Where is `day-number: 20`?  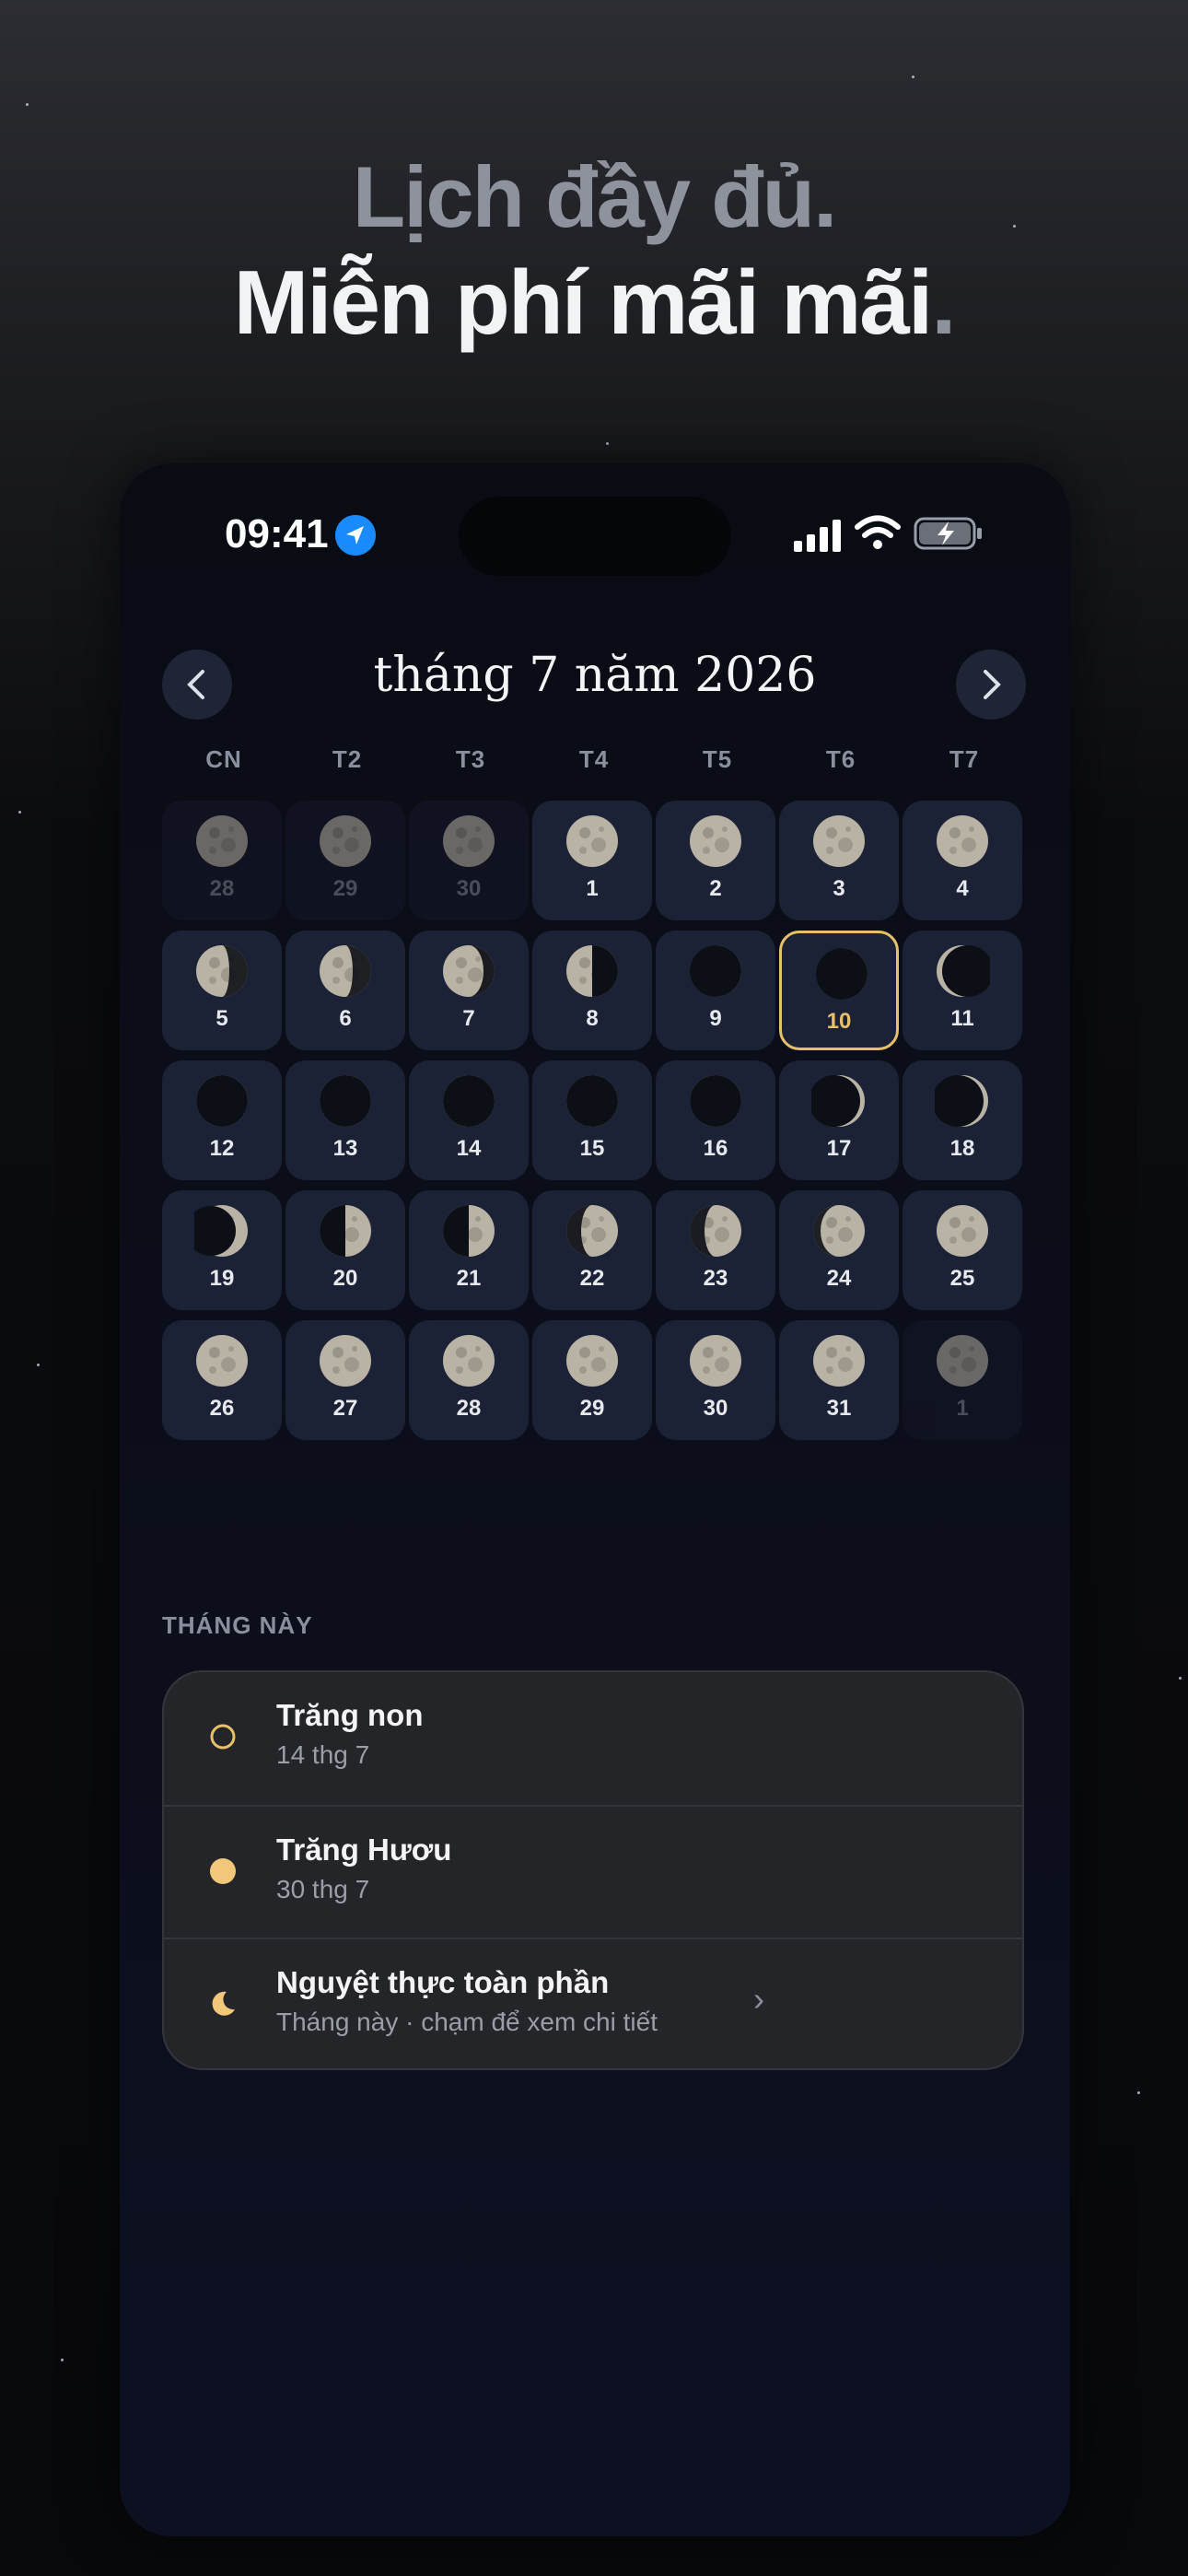 day-number: 20 is located at coordinates (345, 1278).